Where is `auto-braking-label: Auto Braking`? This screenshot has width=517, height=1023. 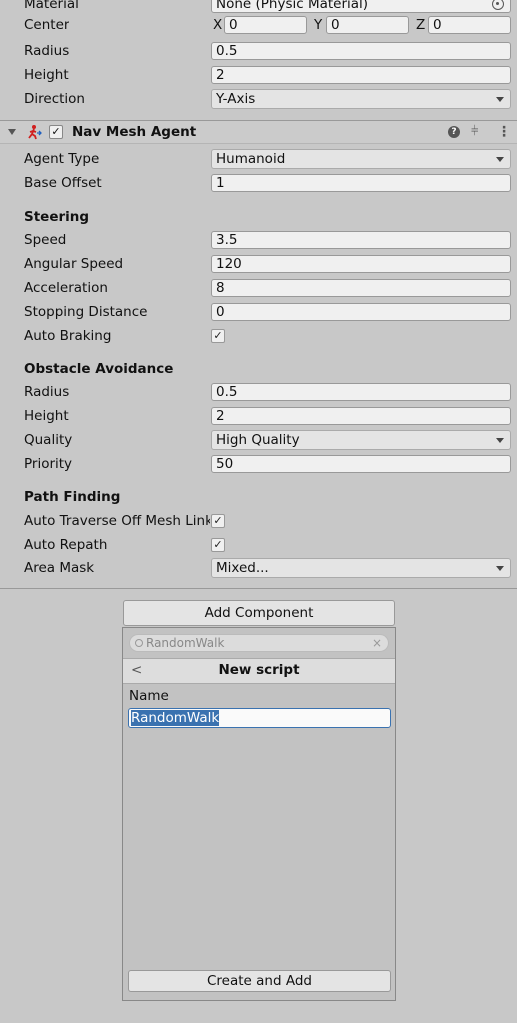
auto-braking-label: Auto Braking is located at coordinates (68, 336).